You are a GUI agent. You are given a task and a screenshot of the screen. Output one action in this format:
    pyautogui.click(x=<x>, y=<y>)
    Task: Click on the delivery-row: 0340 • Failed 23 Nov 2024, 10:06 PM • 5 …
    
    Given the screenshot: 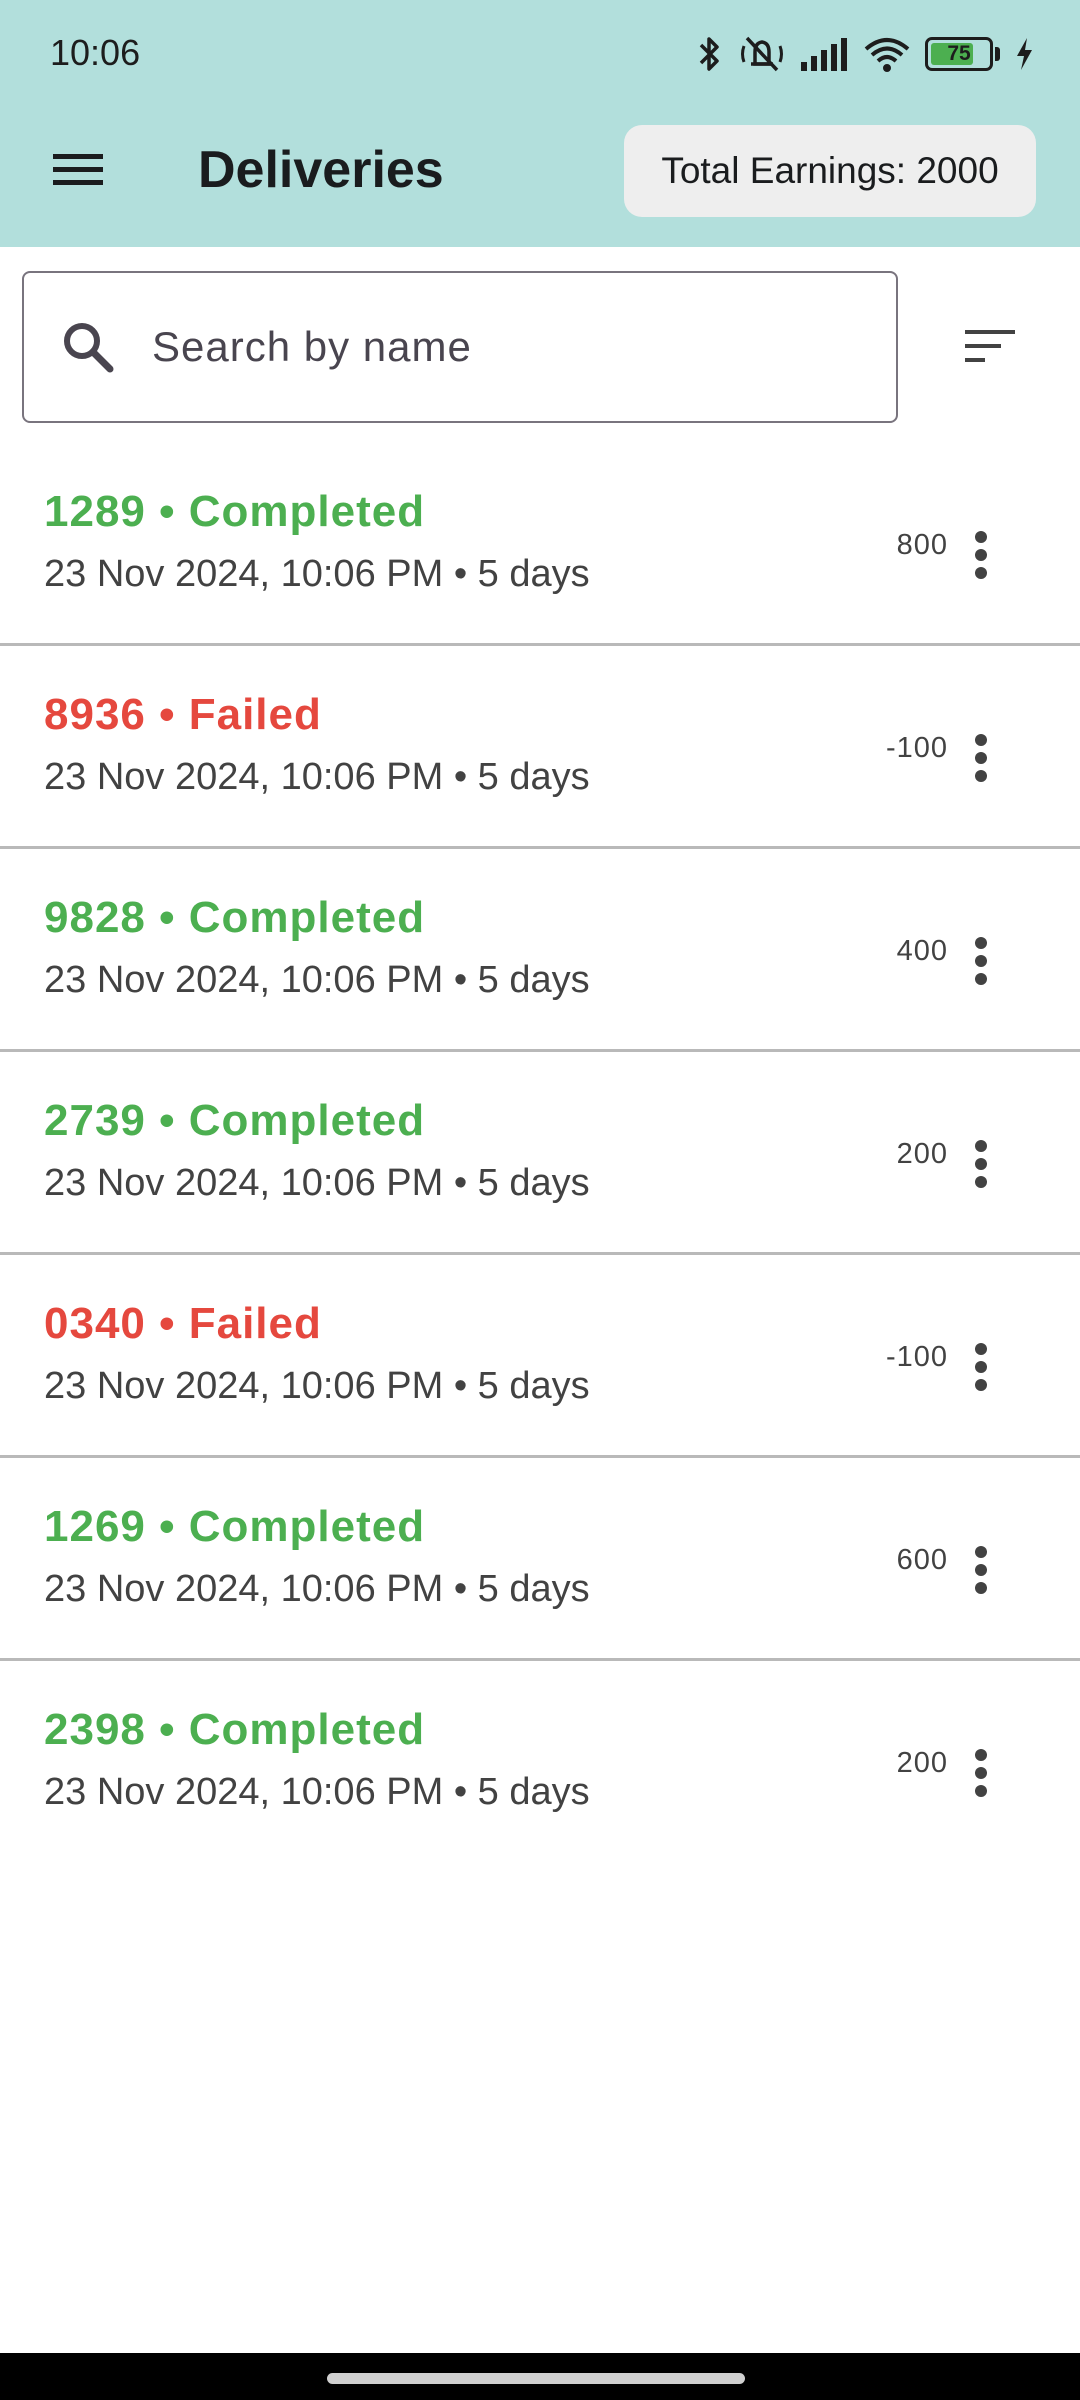 What is the action you would take?
    pyautogui.click(x=540, y=1356)
    